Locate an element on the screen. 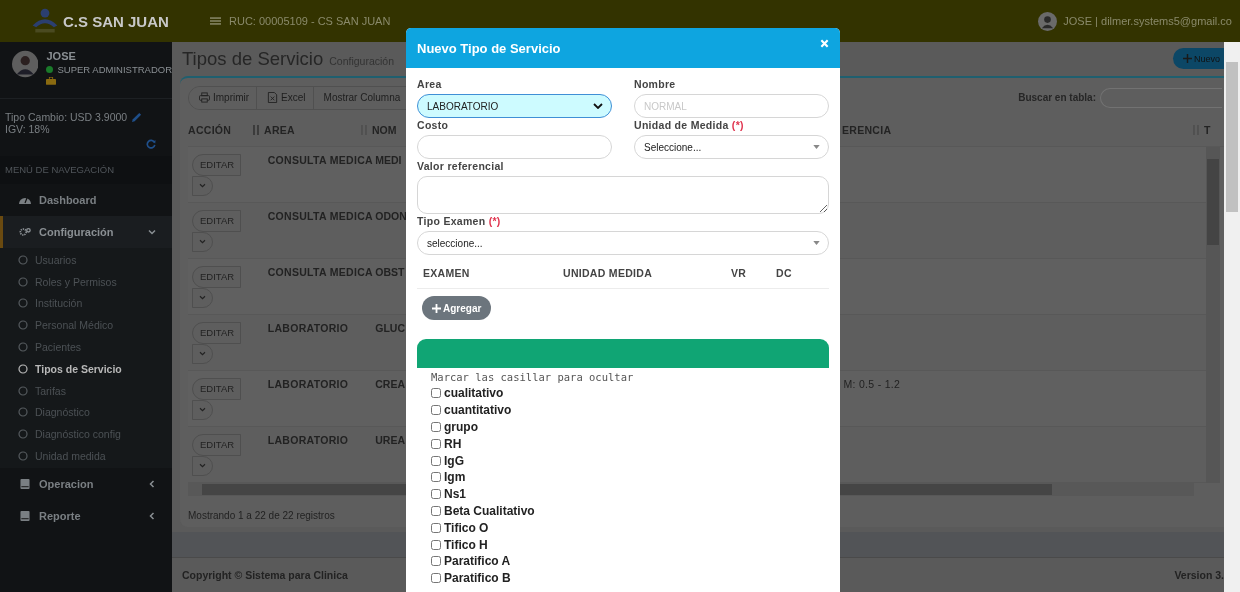 This screenshot has height=592, width=1240. reference-field is located at coordinates (623, 195).